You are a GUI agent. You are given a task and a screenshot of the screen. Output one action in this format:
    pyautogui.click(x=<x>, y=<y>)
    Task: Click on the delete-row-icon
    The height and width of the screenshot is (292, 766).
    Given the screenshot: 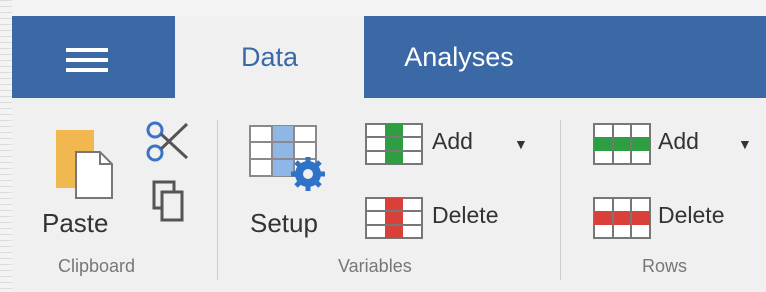 What is the action you would take?
    pyautogui.click(x=622, y=218)
    